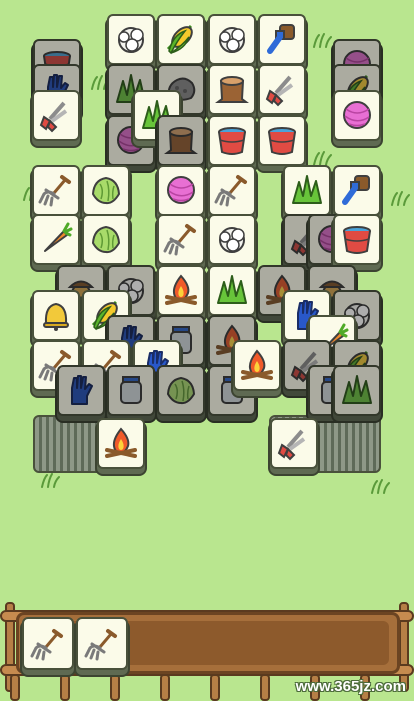 This screenshot has height=701, width=414. I want to click on corn-icon, so click(179, 39).